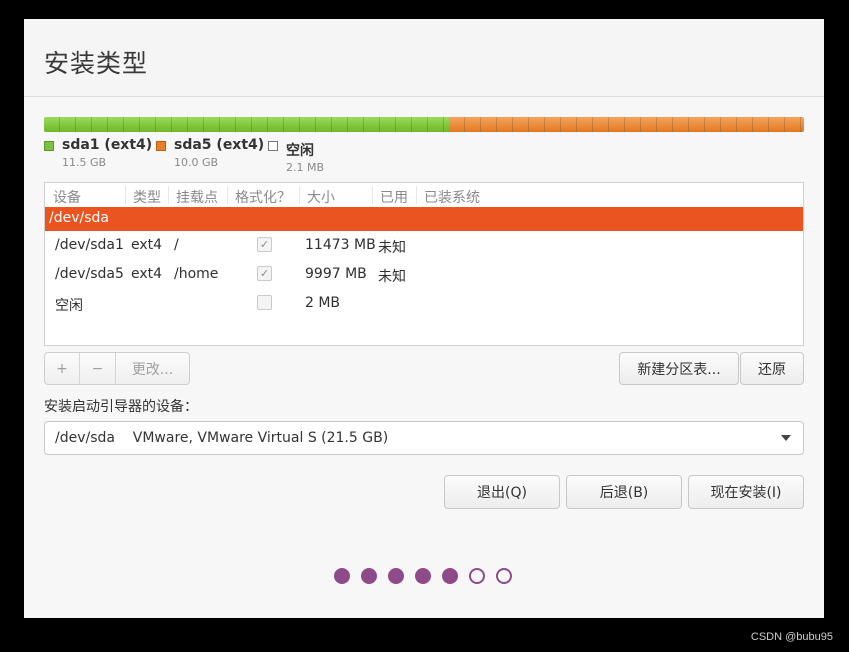 Image resolution: width=849 pixels, height=652 pixels. I want to click on column-header-installed-os: 已装系统, so click(452, 197).